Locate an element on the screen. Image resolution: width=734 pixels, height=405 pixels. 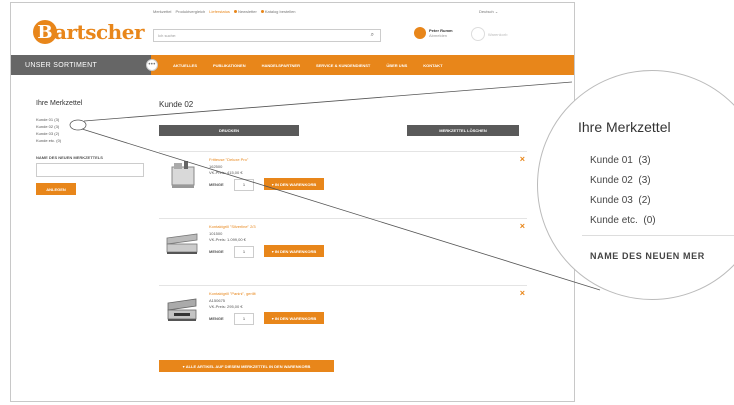
logout-link: Abmelden is located at coordinates (441, 35).